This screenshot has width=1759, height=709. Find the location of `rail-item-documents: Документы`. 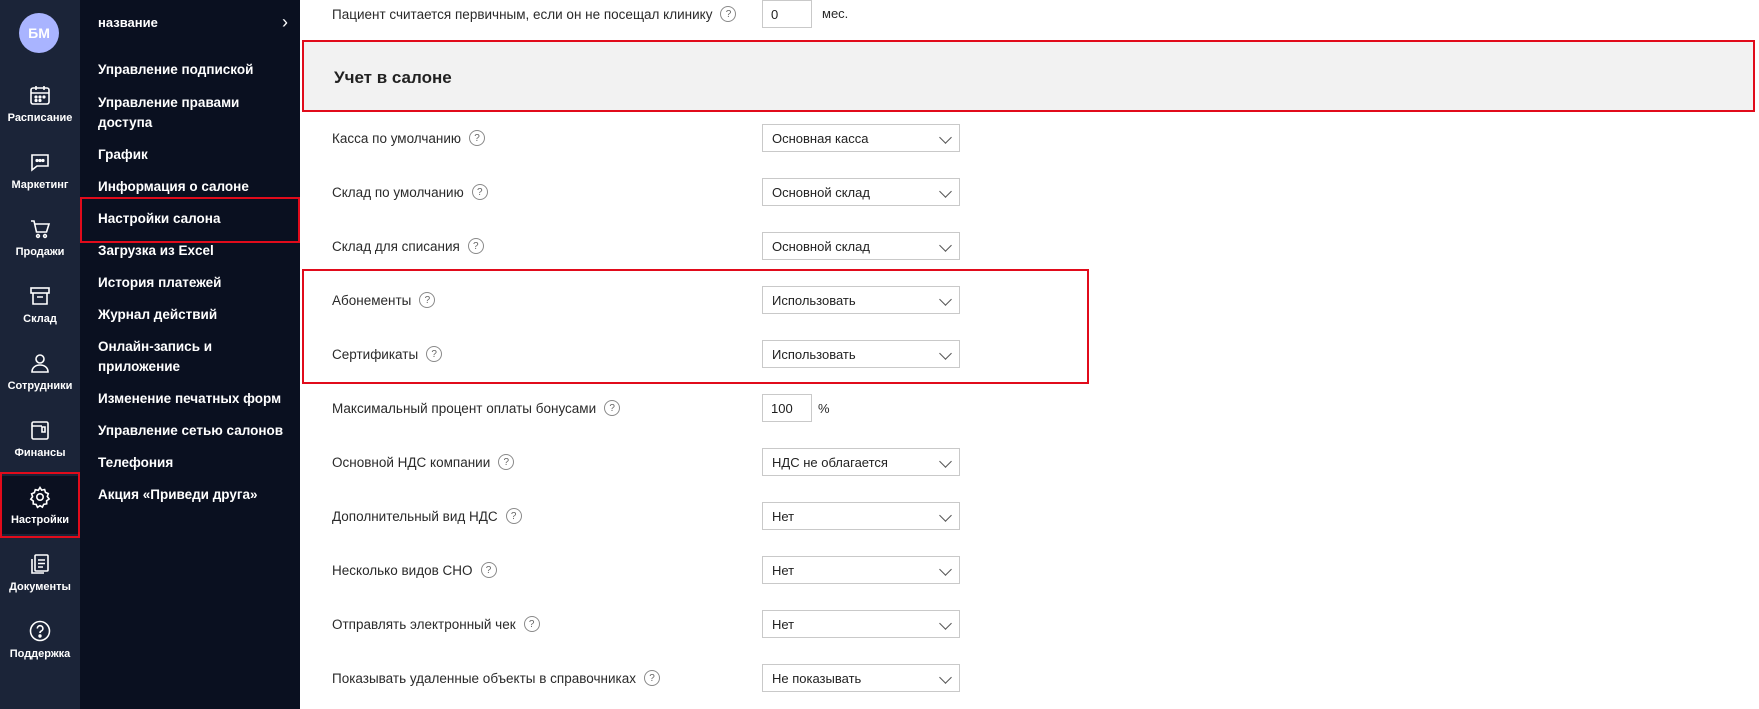

rail-item-documents: Документы is located at coordinates (40, 575).